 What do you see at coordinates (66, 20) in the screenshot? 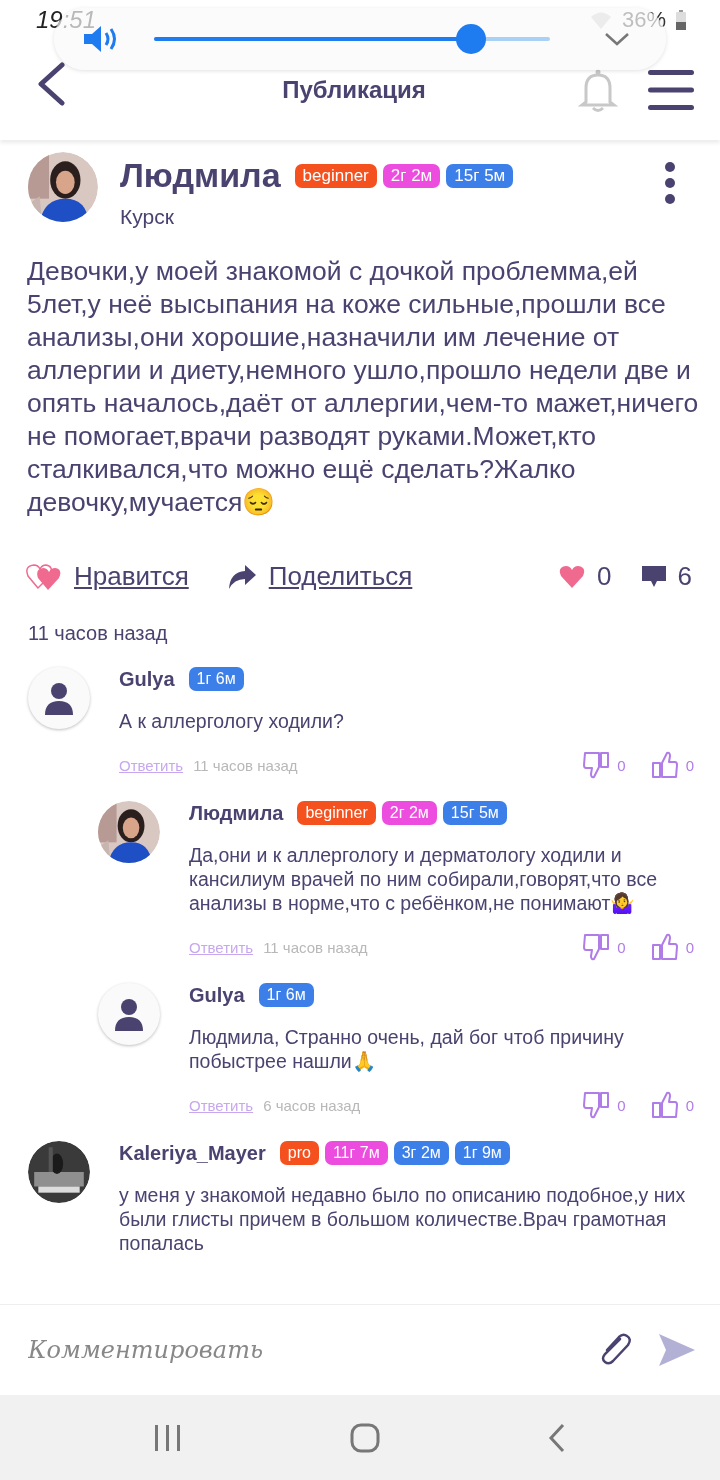
I see `status-time: 19:51` at bounding box center [66, 20].